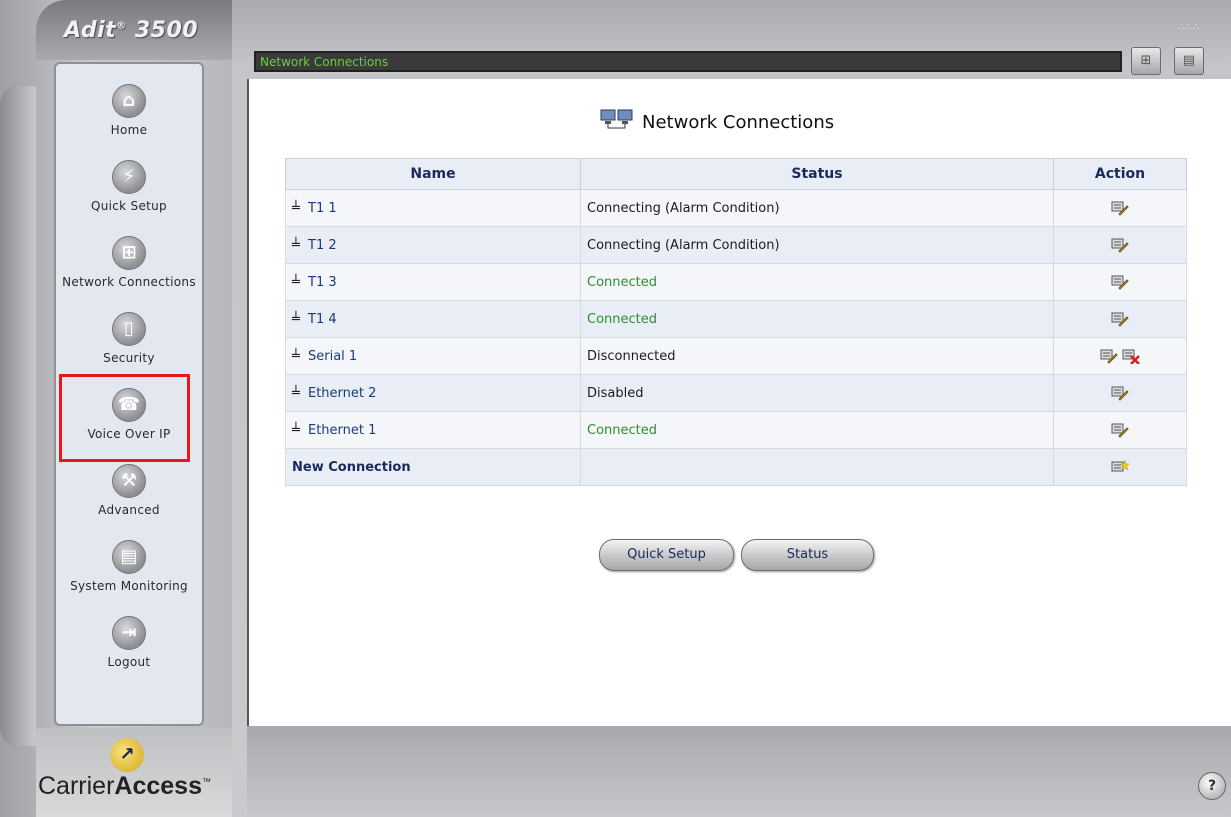 This screenshot has height=817, width=1231. I want to click on logo-text-bold: Access, so click(158, 786).